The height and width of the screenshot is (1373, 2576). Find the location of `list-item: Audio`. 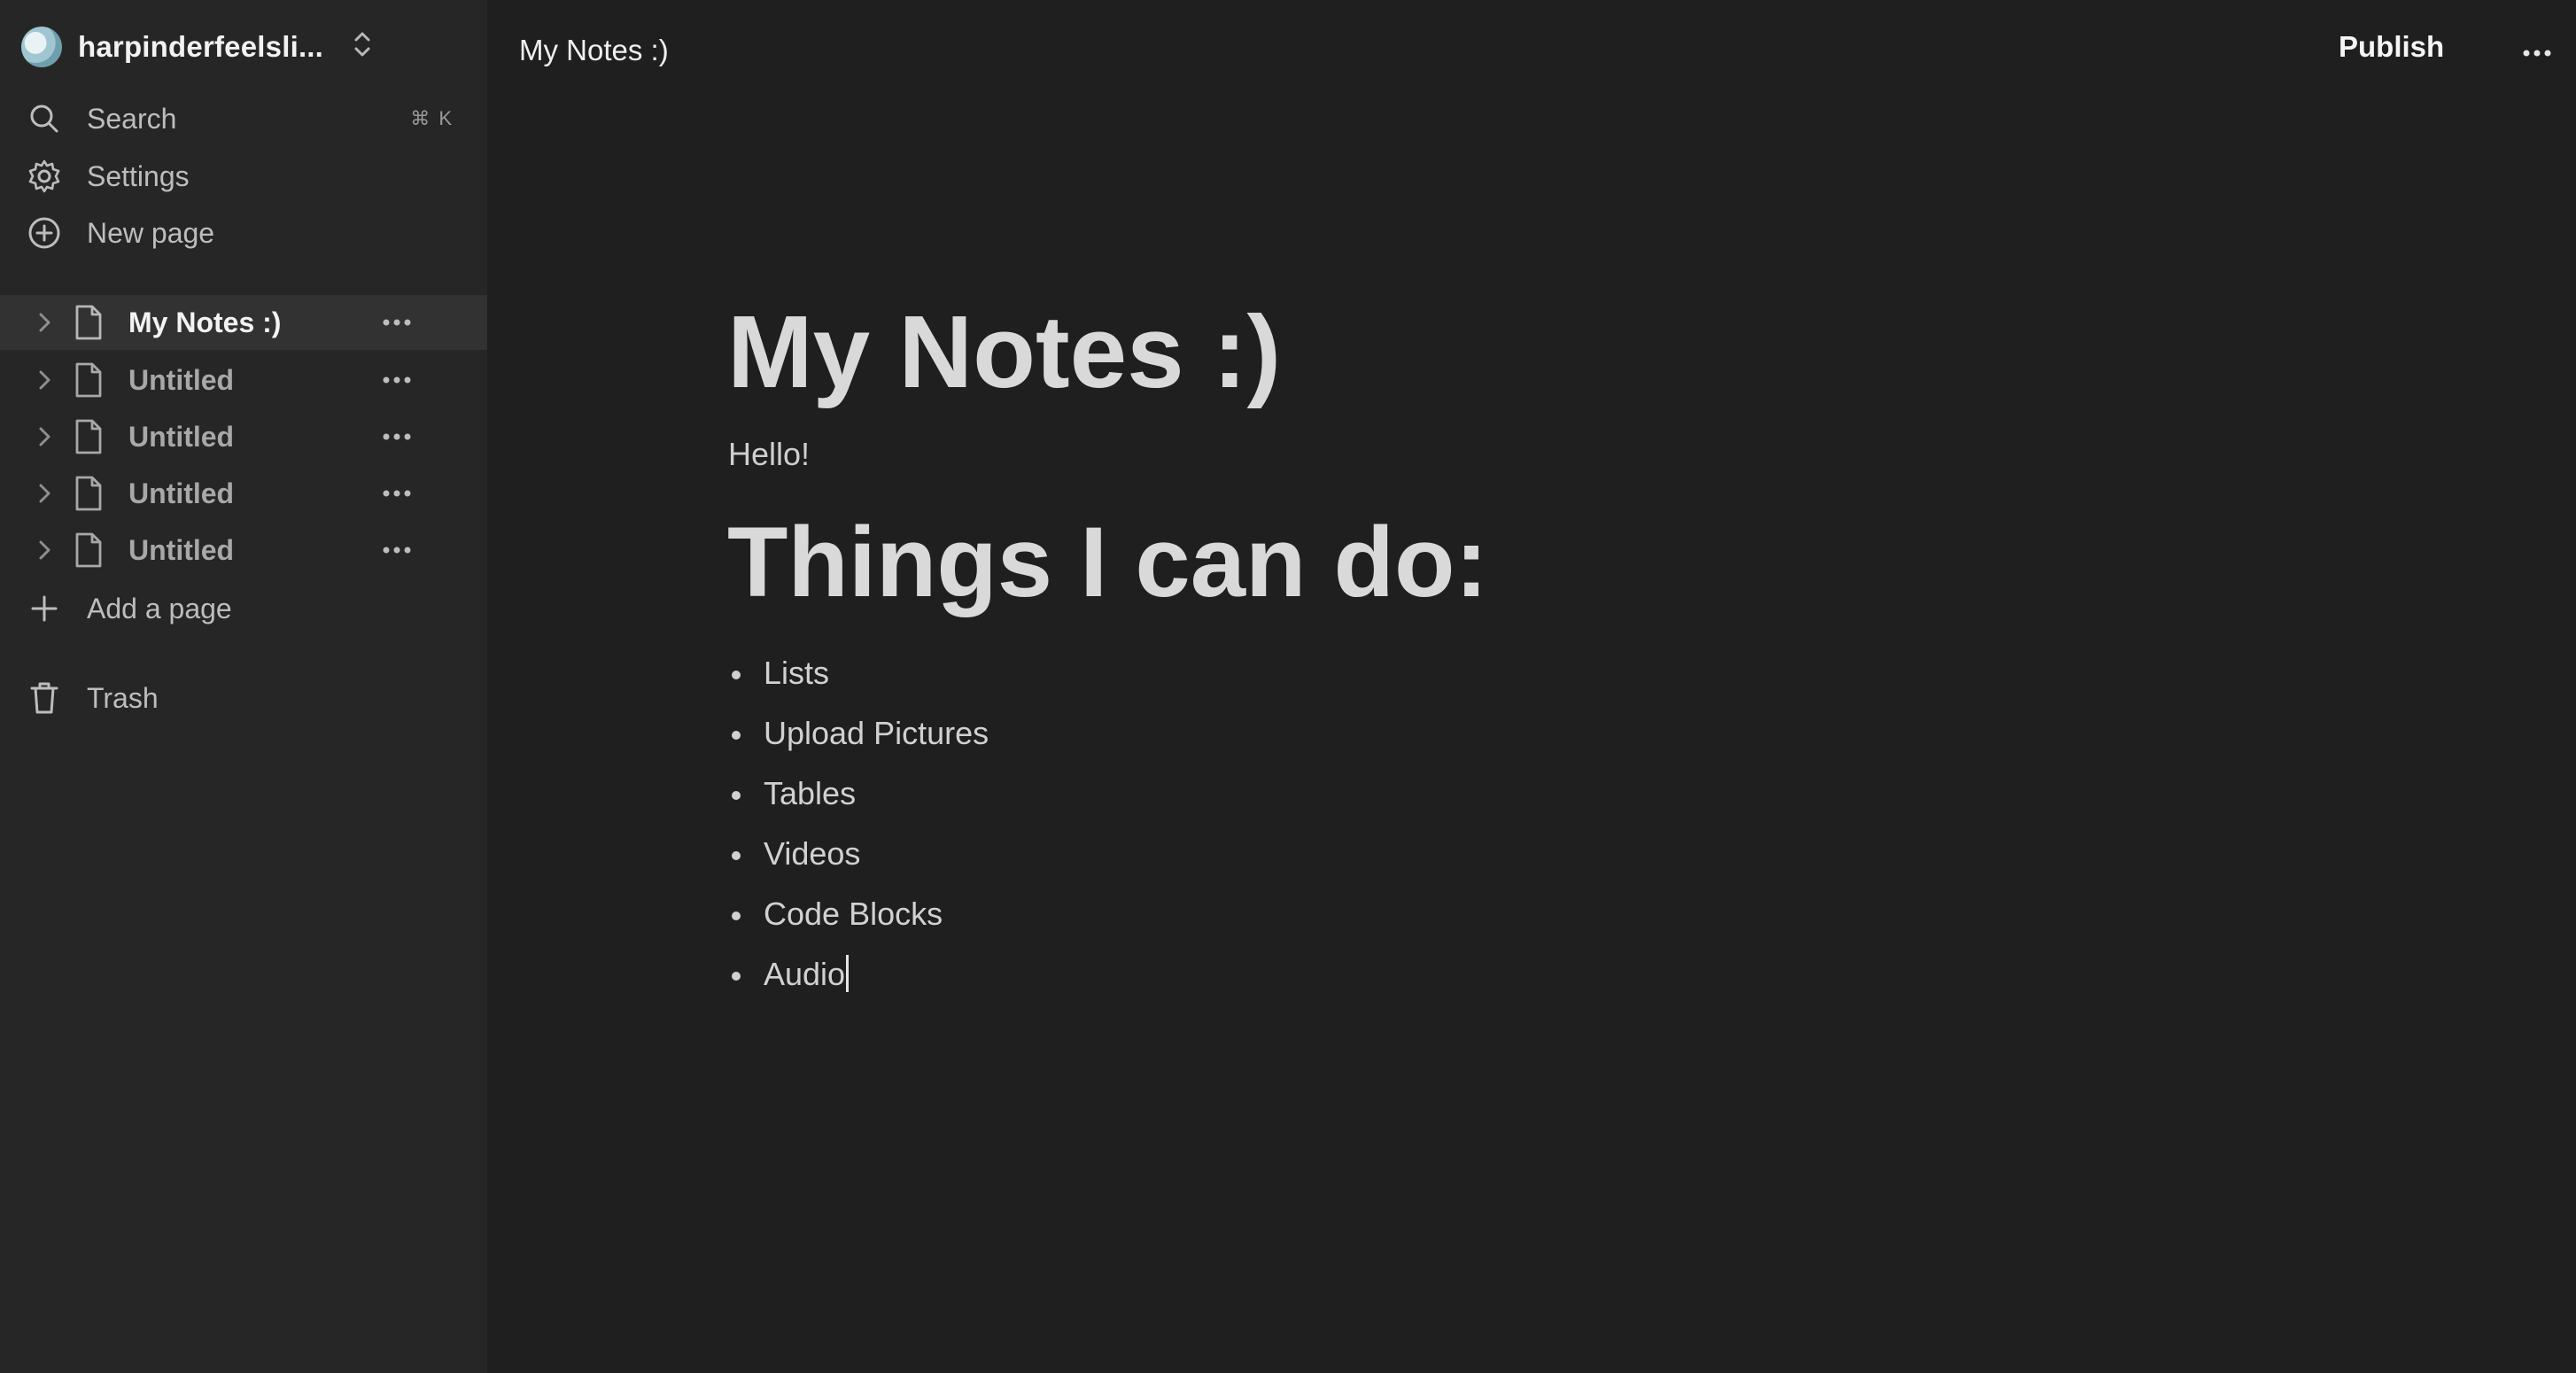

list-item: Audio is located at coordinates (857, 981).